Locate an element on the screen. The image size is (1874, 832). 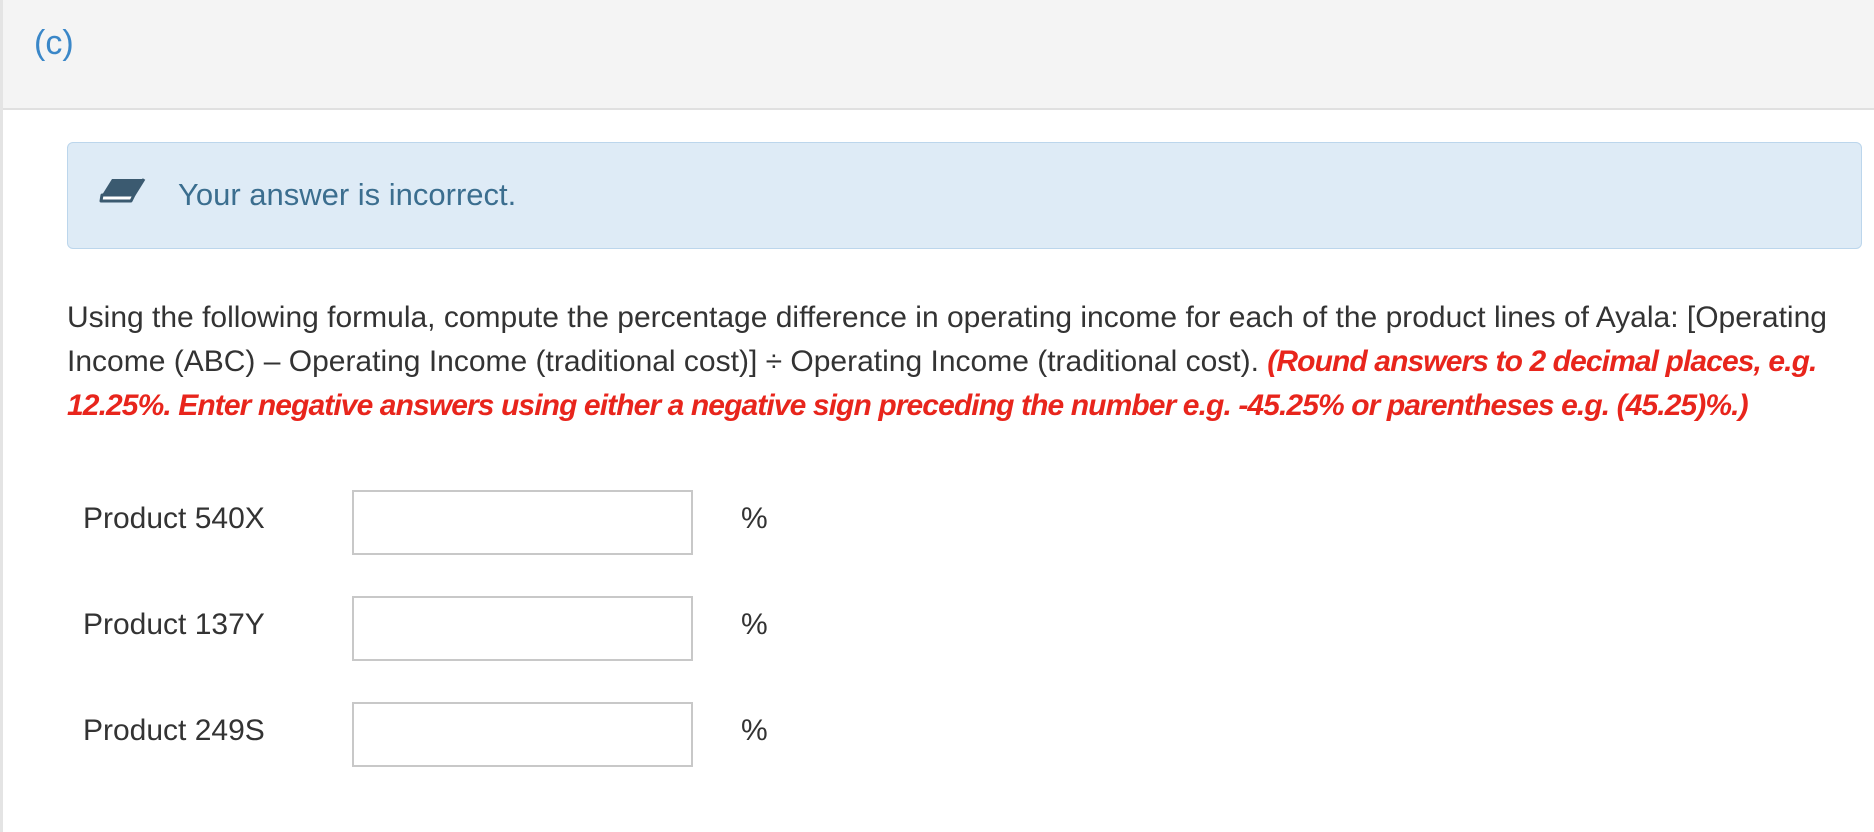
row-label: Product 540X is located at coordinates (174, 518).